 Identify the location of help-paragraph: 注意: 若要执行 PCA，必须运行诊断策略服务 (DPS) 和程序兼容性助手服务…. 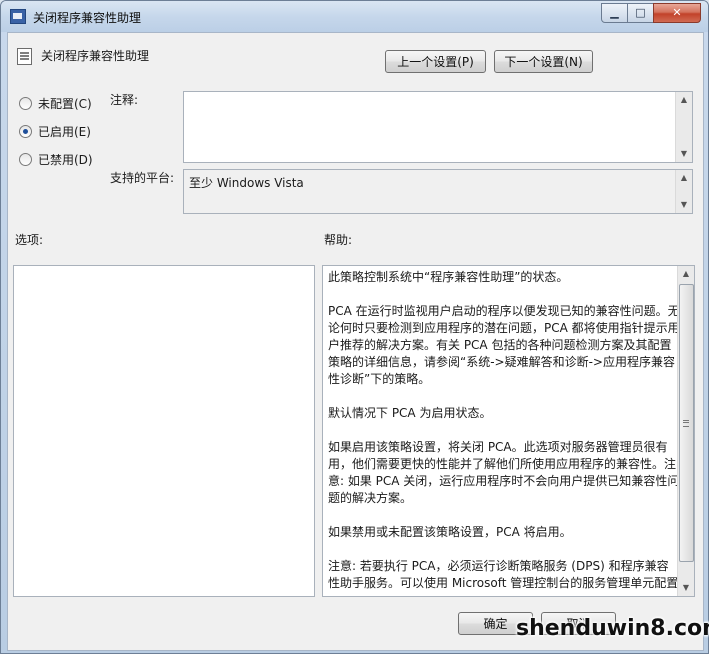
(503, 574).